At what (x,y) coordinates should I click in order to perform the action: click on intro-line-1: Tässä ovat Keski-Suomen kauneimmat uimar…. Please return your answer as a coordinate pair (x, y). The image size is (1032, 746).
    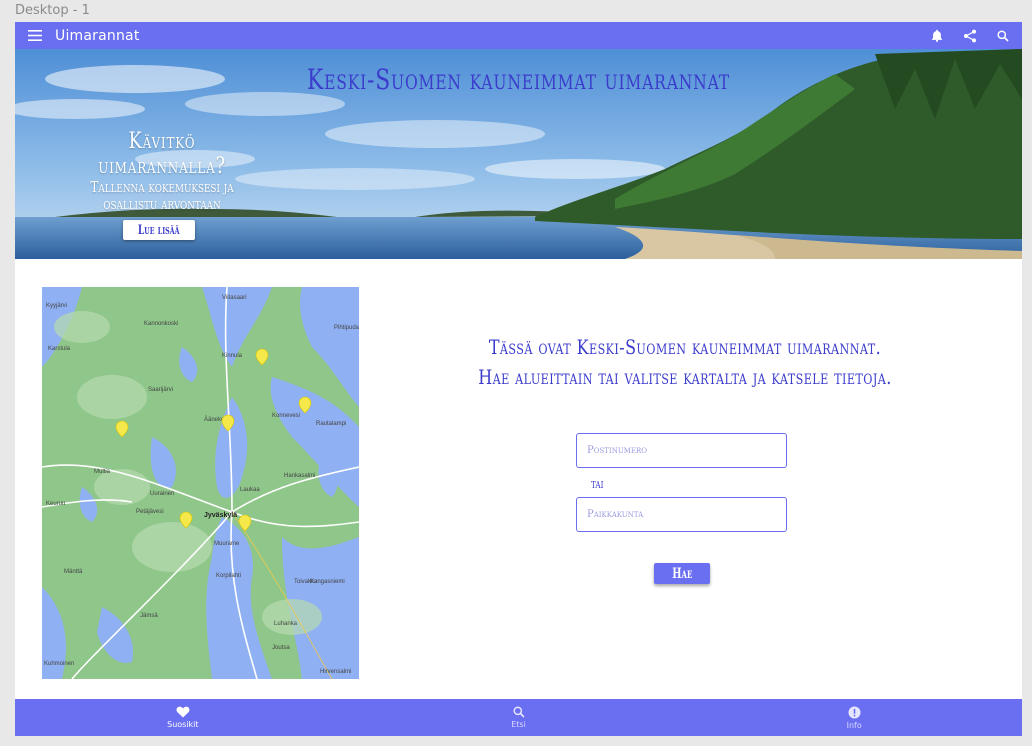
    Looking at the image, I should click on (685, 347).